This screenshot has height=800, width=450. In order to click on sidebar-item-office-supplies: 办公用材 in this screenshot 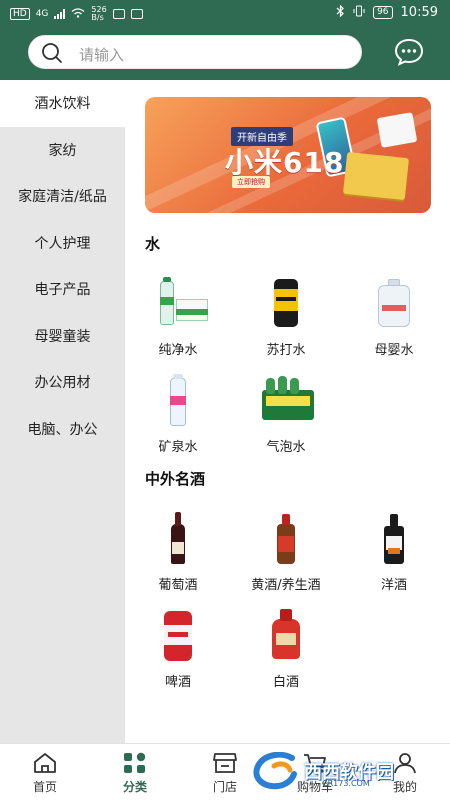, I will do `click(62, 382)`.